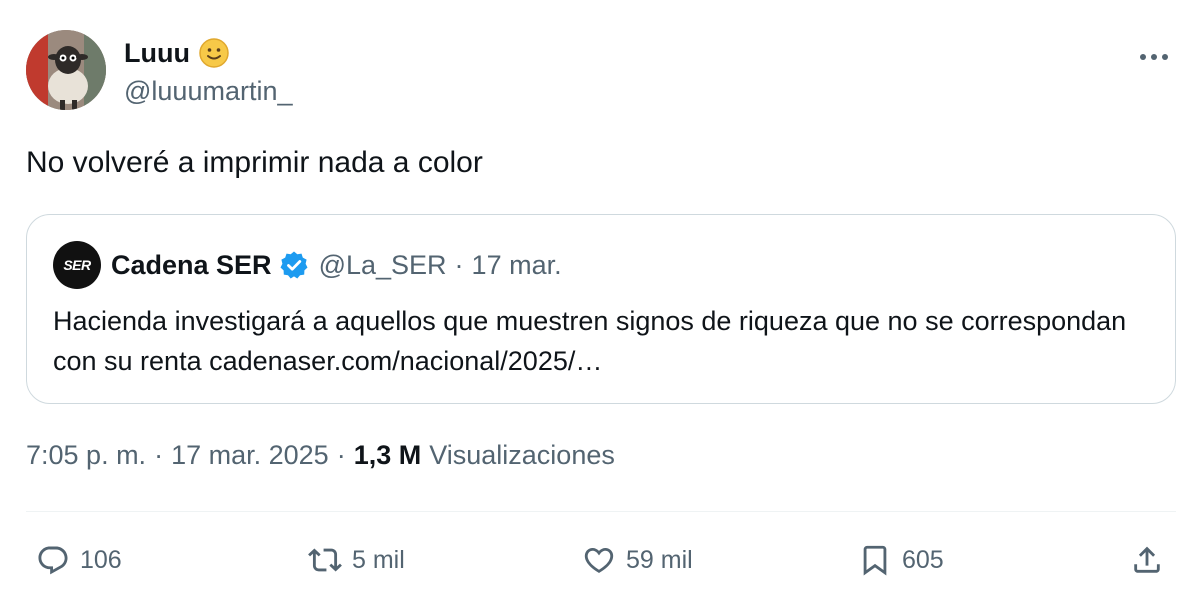  I want to click on cadena-ser-logo: SER, so click(77, 265).